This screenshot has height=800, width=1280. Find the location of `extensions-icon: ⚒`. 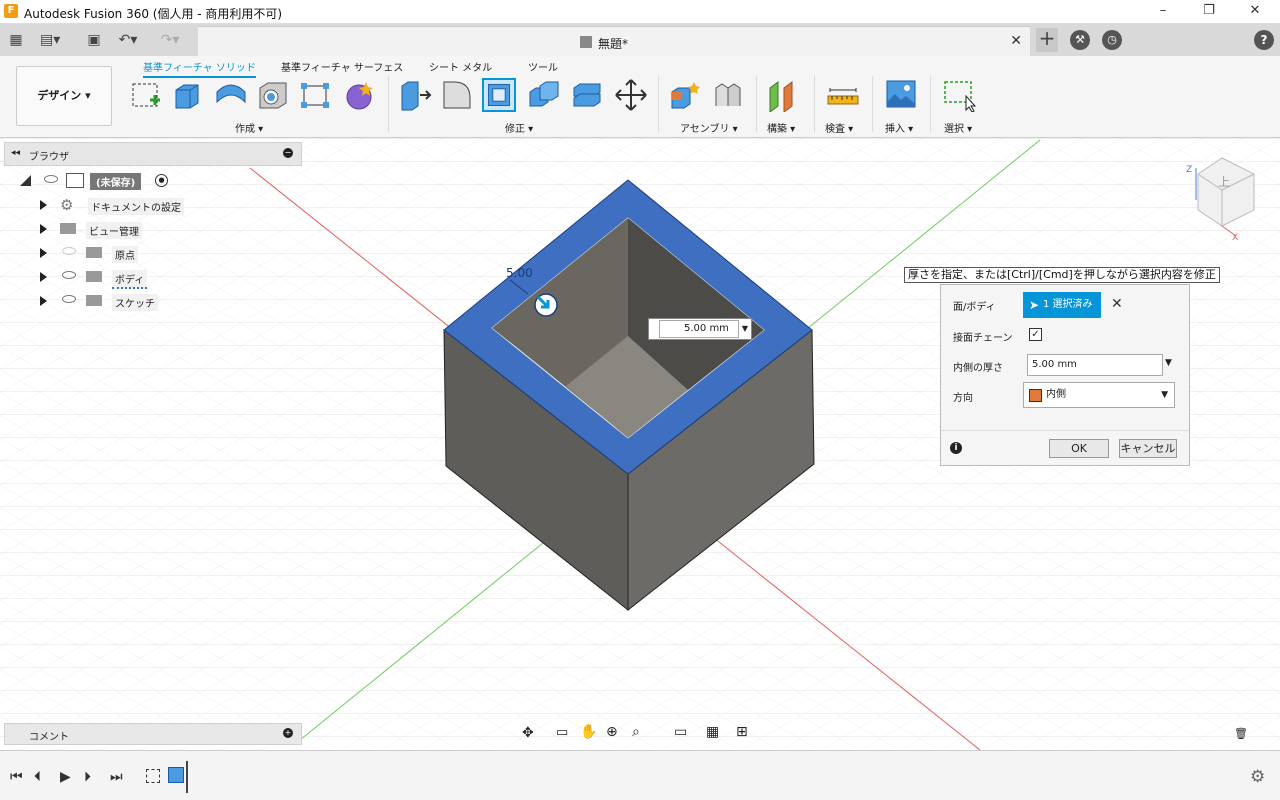

extensions-icon: ⚒ is located at coordinates (1080, 40).